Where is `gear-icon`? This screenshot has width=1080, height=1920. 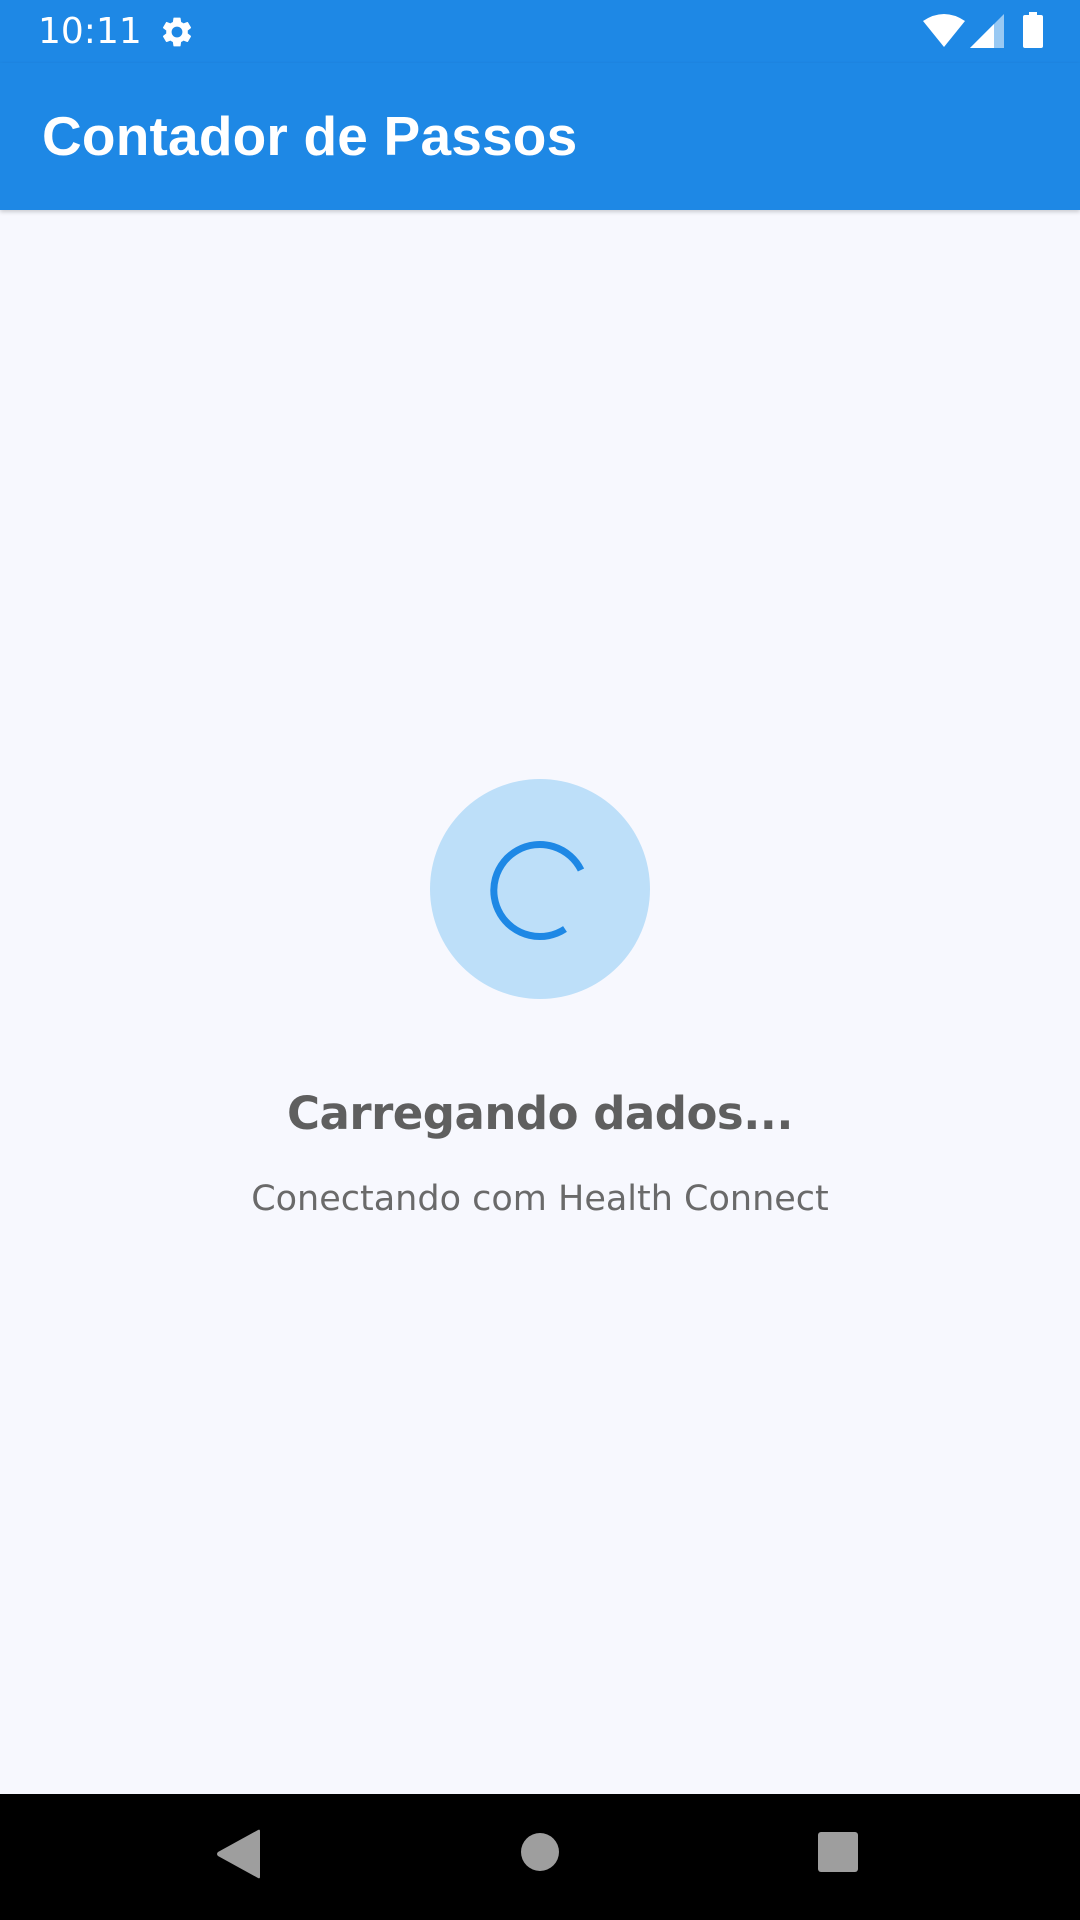 gear-icon is located at coordinates (177, 32).